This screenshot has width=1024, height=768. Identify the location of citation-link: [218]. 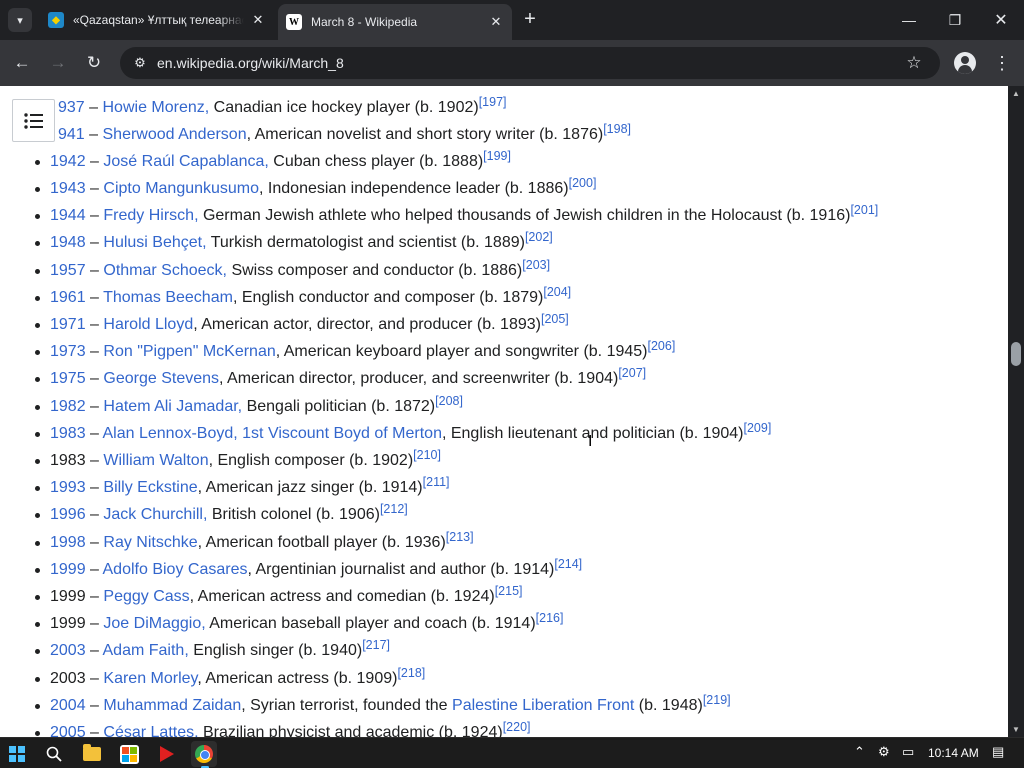
(411, 673).